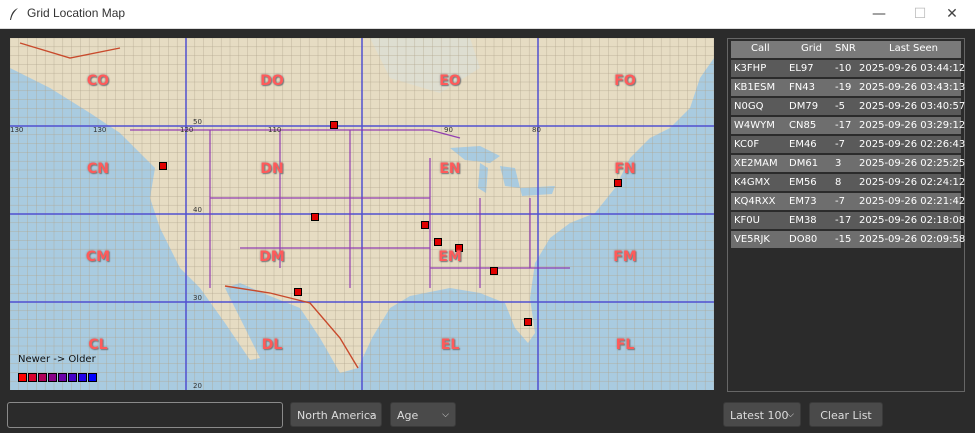 Image resolution: width=975 pixels, height=433 pixels. I want to click on cell-last-seen: 2025-09-26 02:24:12, so click(912, 182).